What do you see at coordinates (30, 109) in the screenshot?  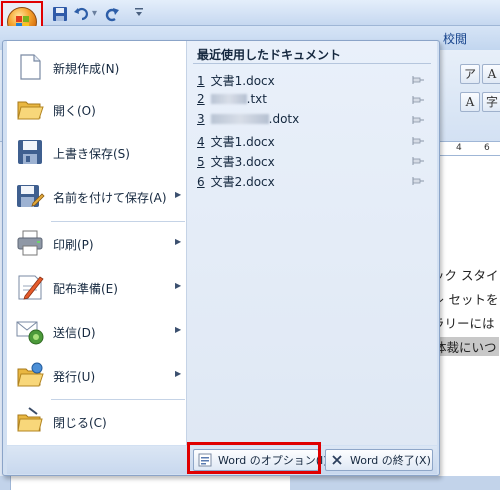 I see `open-folder-icon` at bounding box center [30, 109].